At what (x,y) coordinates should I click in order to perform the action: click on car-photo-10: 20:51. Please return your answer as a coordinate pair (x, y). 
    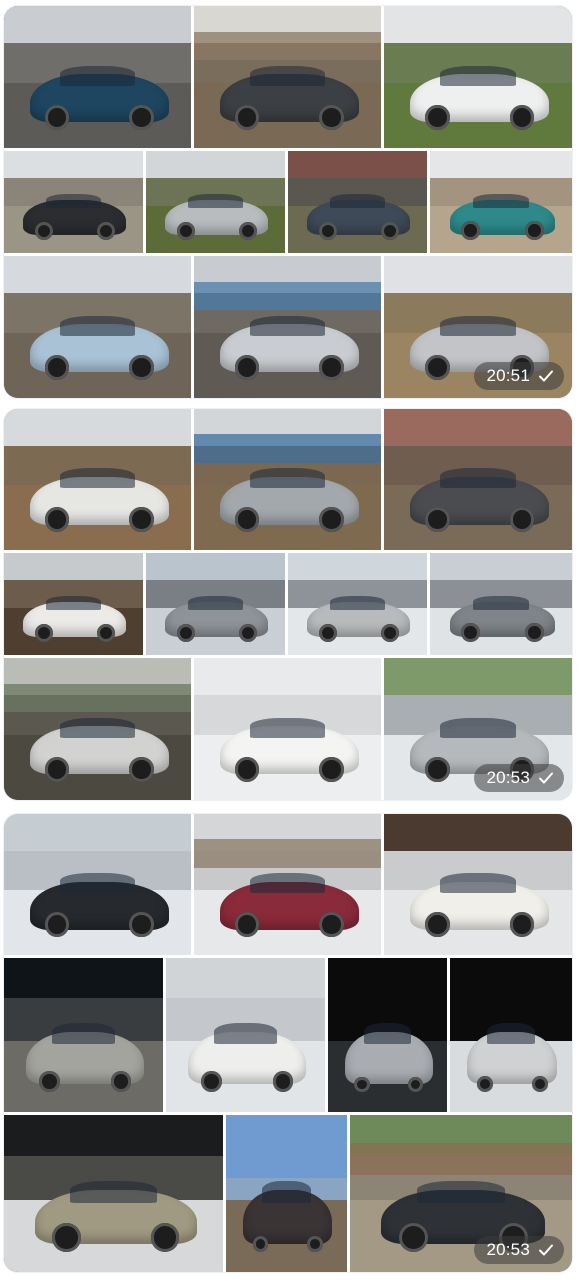
    Looking at the image, I should click on (478, 327).